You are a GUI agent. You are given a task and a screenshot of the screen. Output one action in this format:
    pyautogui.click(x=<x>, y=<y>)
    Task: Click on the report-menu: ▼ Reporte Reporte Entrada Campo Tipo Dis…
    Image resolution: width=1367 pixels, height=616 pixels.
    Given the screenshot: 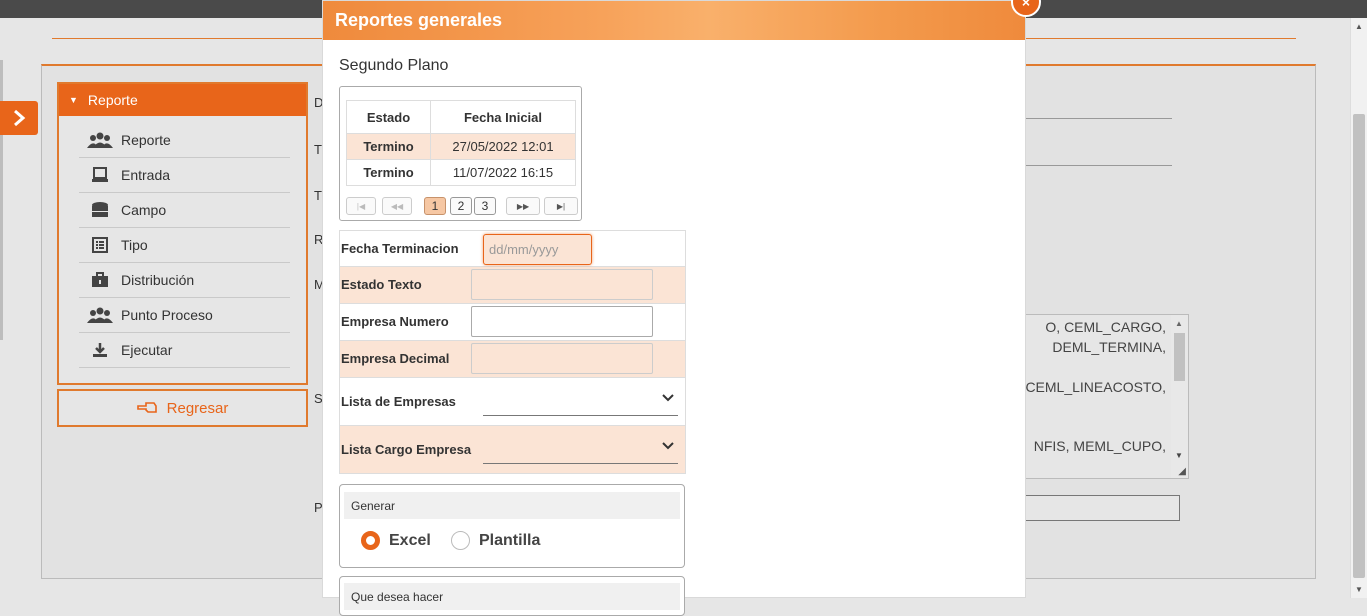 What is the action you would take?
    pyautogui.click(x=182, y=233)
    